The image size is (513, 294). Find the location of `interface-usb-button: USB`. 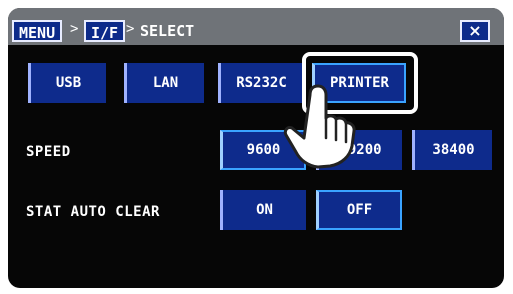

interface-usb-button: USB is located at coordinates (67, 83).